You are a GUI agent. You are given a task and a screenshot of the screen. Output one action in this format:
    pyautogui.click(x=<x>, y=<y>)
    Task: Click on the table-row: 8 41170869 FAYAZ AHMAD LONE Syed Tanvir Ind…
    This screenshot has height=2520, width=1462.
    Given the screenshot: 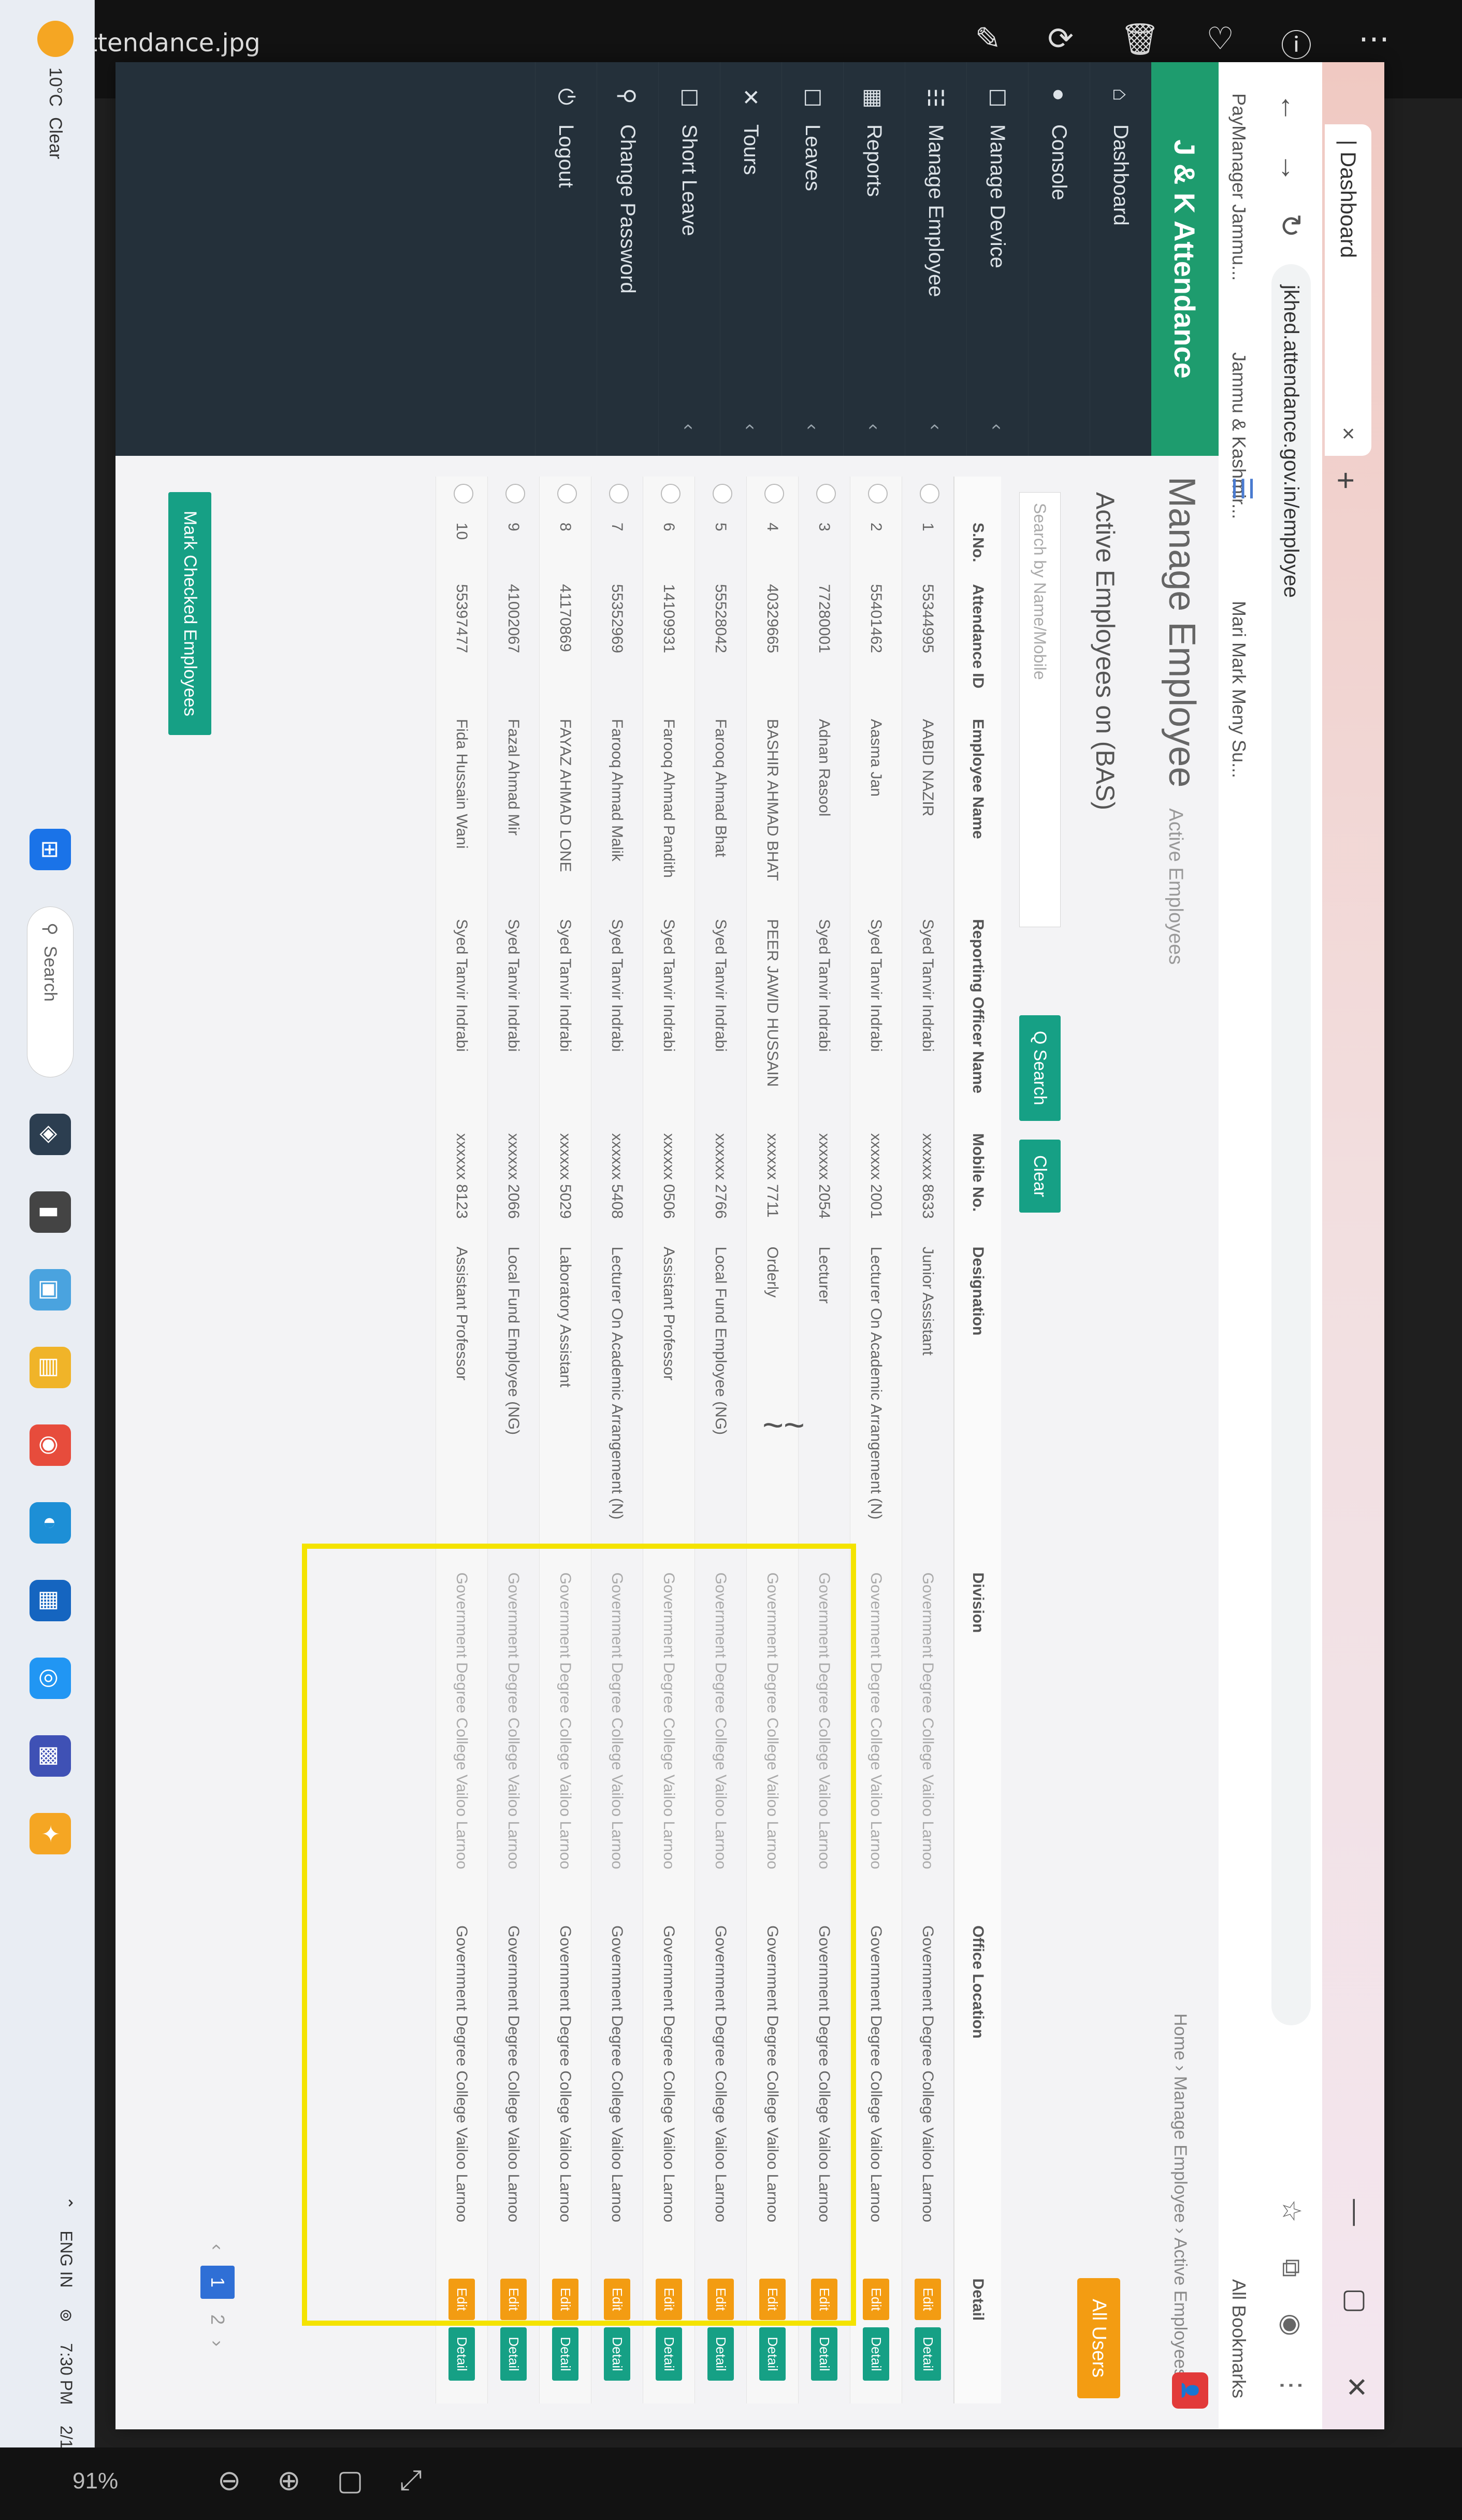 What is the action you would take?
    pyautogui.click(x=565, y=1440)
    